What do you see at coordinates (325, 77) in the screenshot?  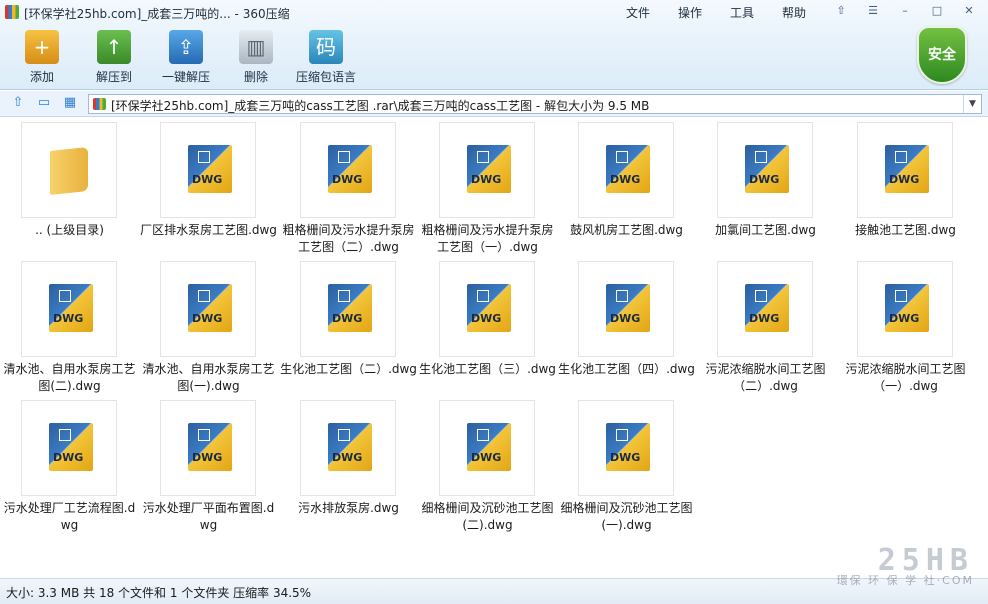 I see `archive-language-label: 压缩包语言` at bounding box center [325, 77].